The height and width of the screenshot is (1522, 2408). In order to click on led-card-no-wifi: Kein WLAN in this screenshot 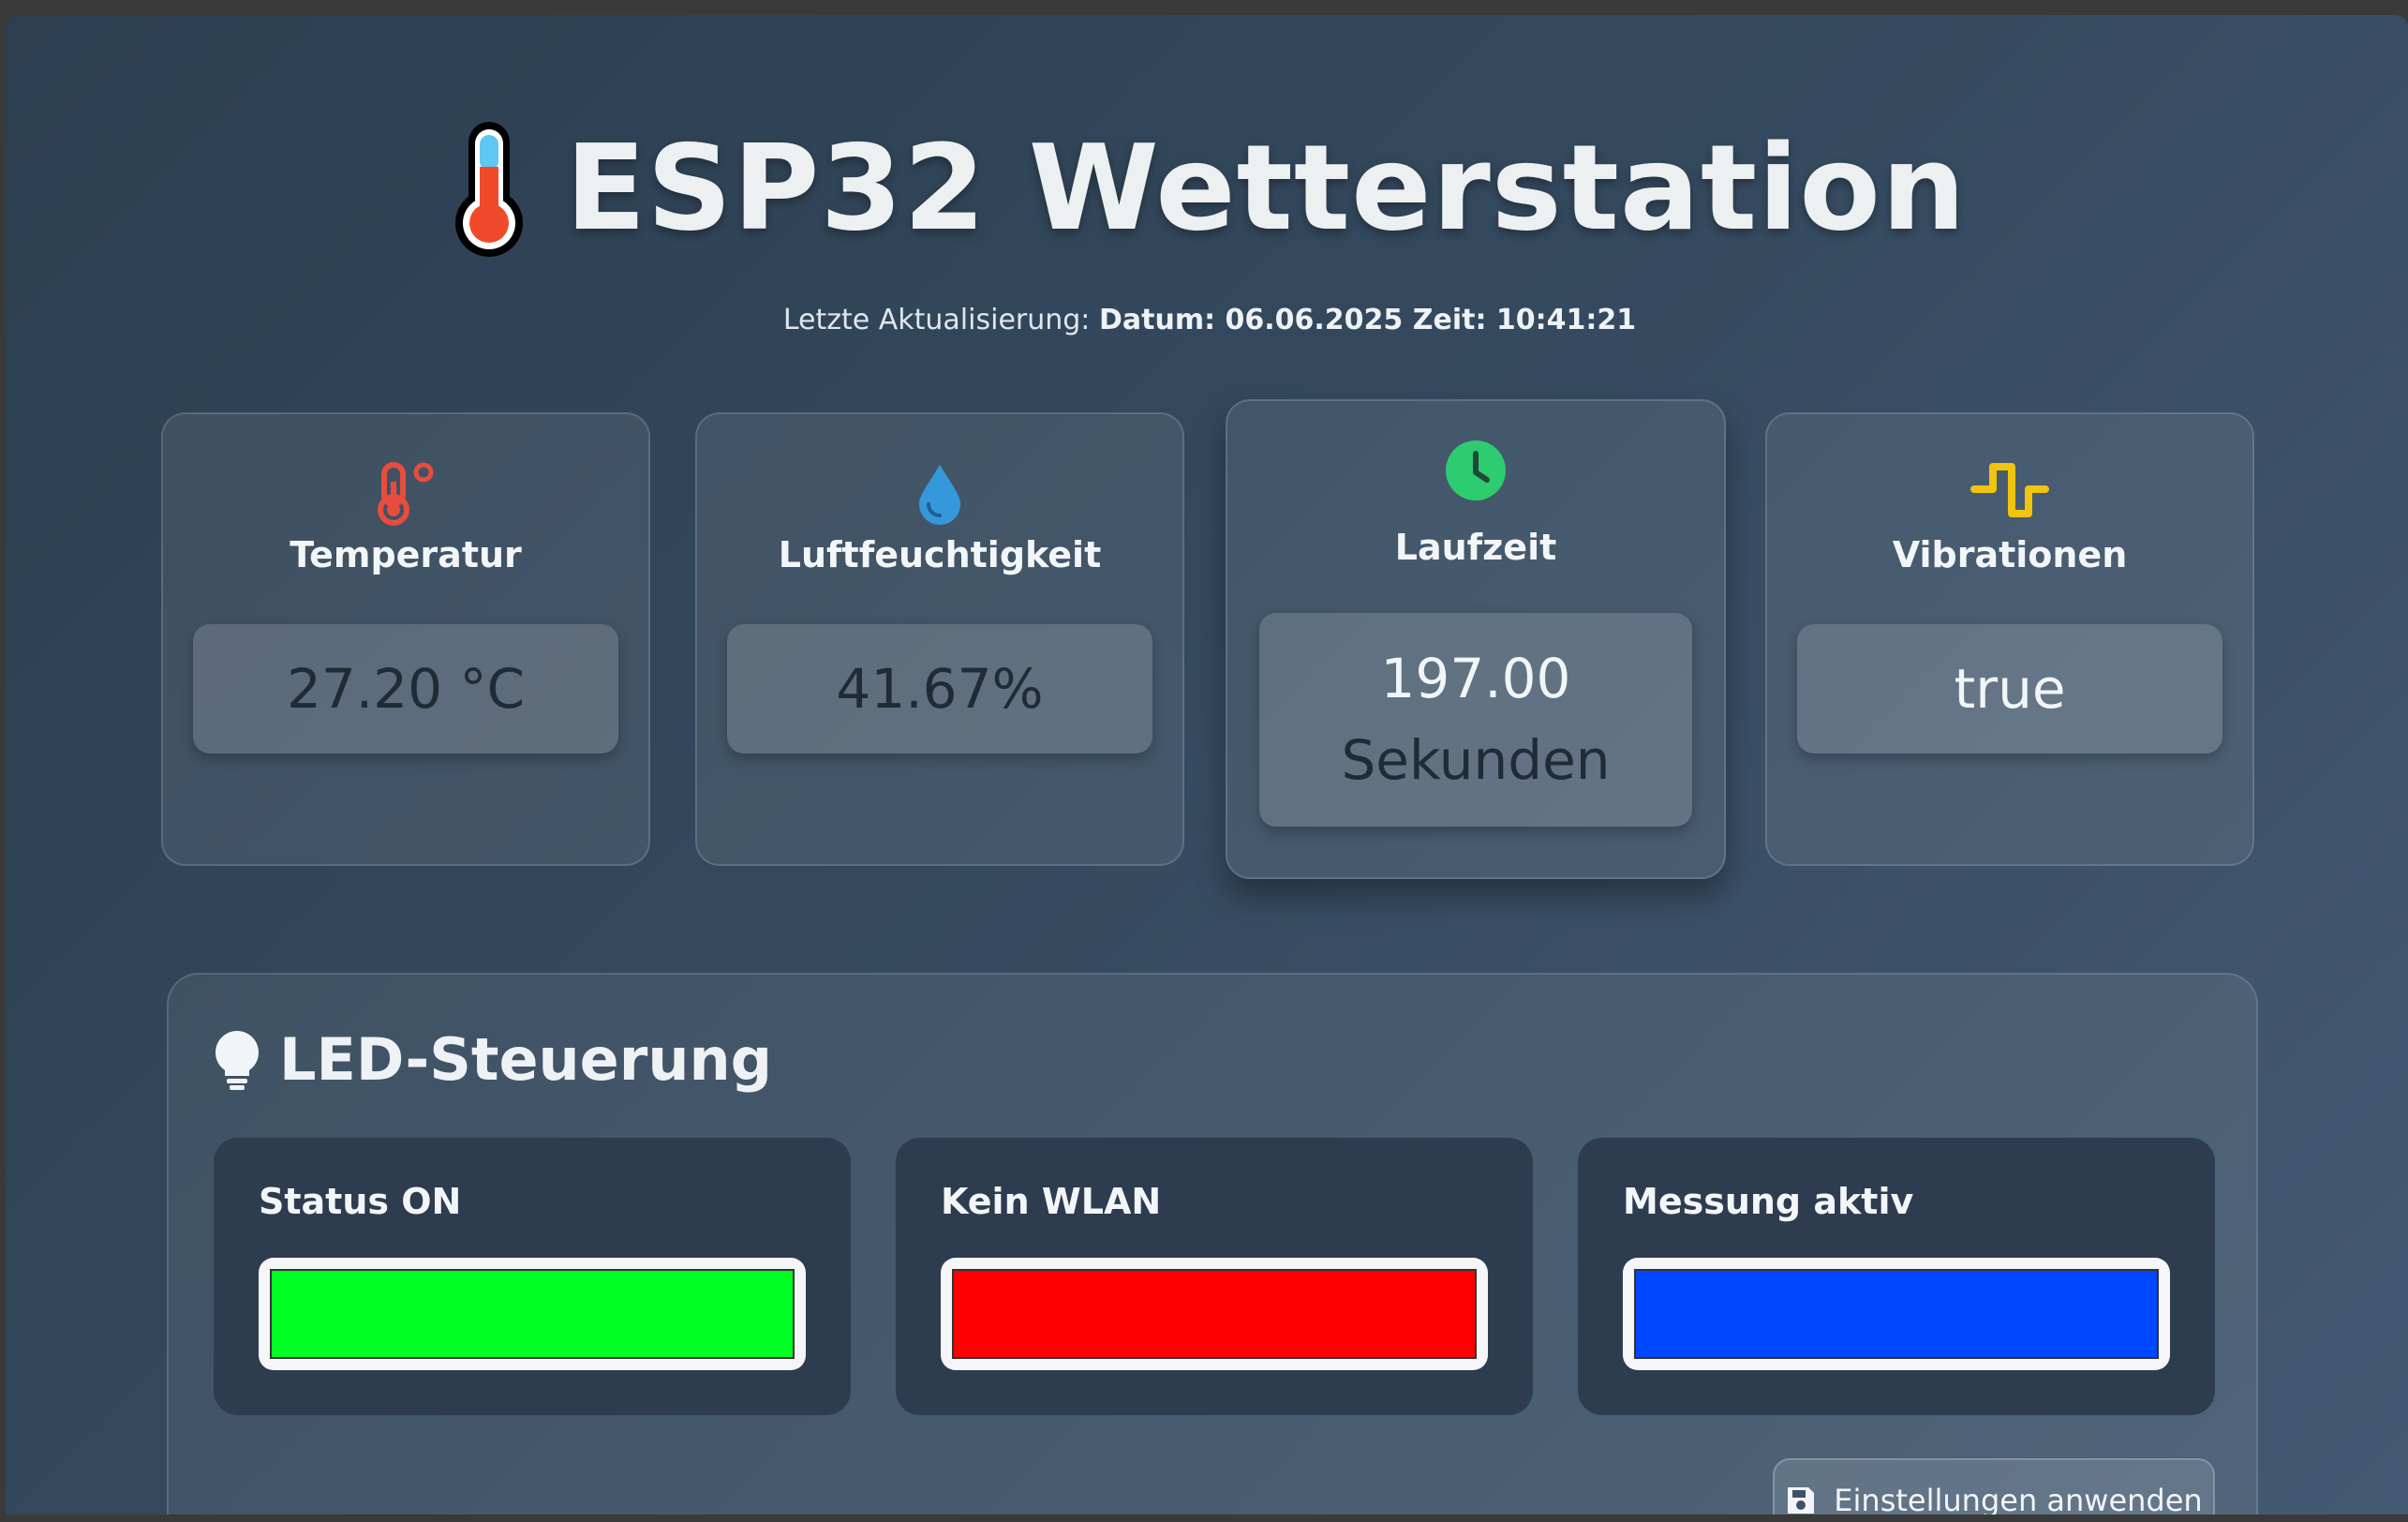, I will do `click(1214, 1276)`.